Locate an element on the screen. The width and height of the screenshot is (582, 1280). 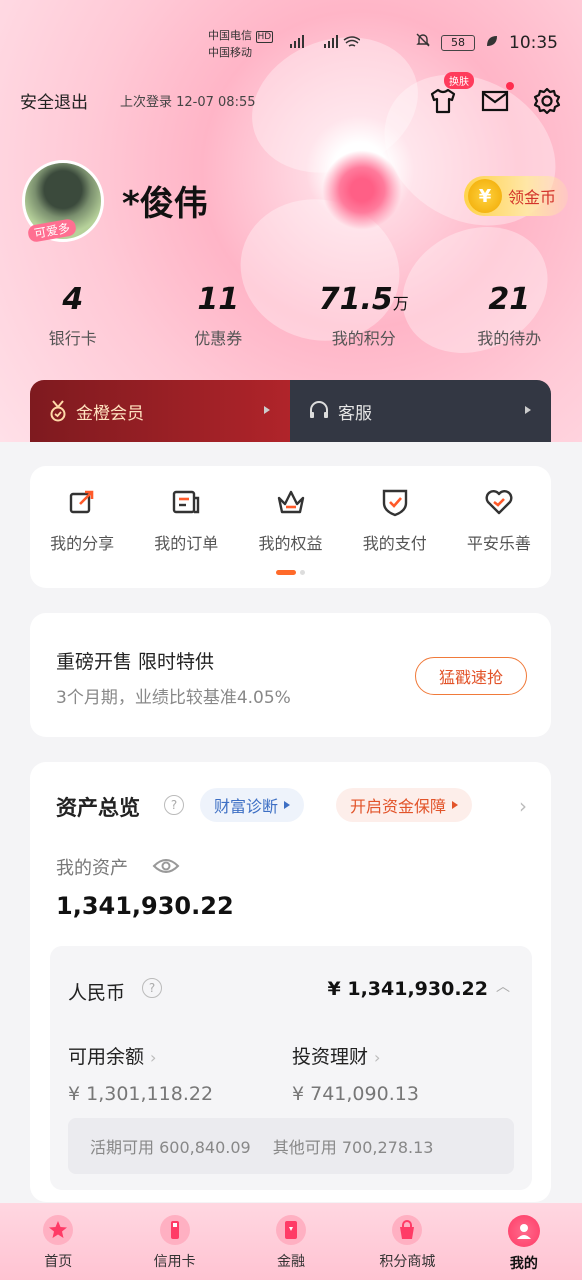
shortcut-payment: 我的支付 is located at coordinates (395, 520).